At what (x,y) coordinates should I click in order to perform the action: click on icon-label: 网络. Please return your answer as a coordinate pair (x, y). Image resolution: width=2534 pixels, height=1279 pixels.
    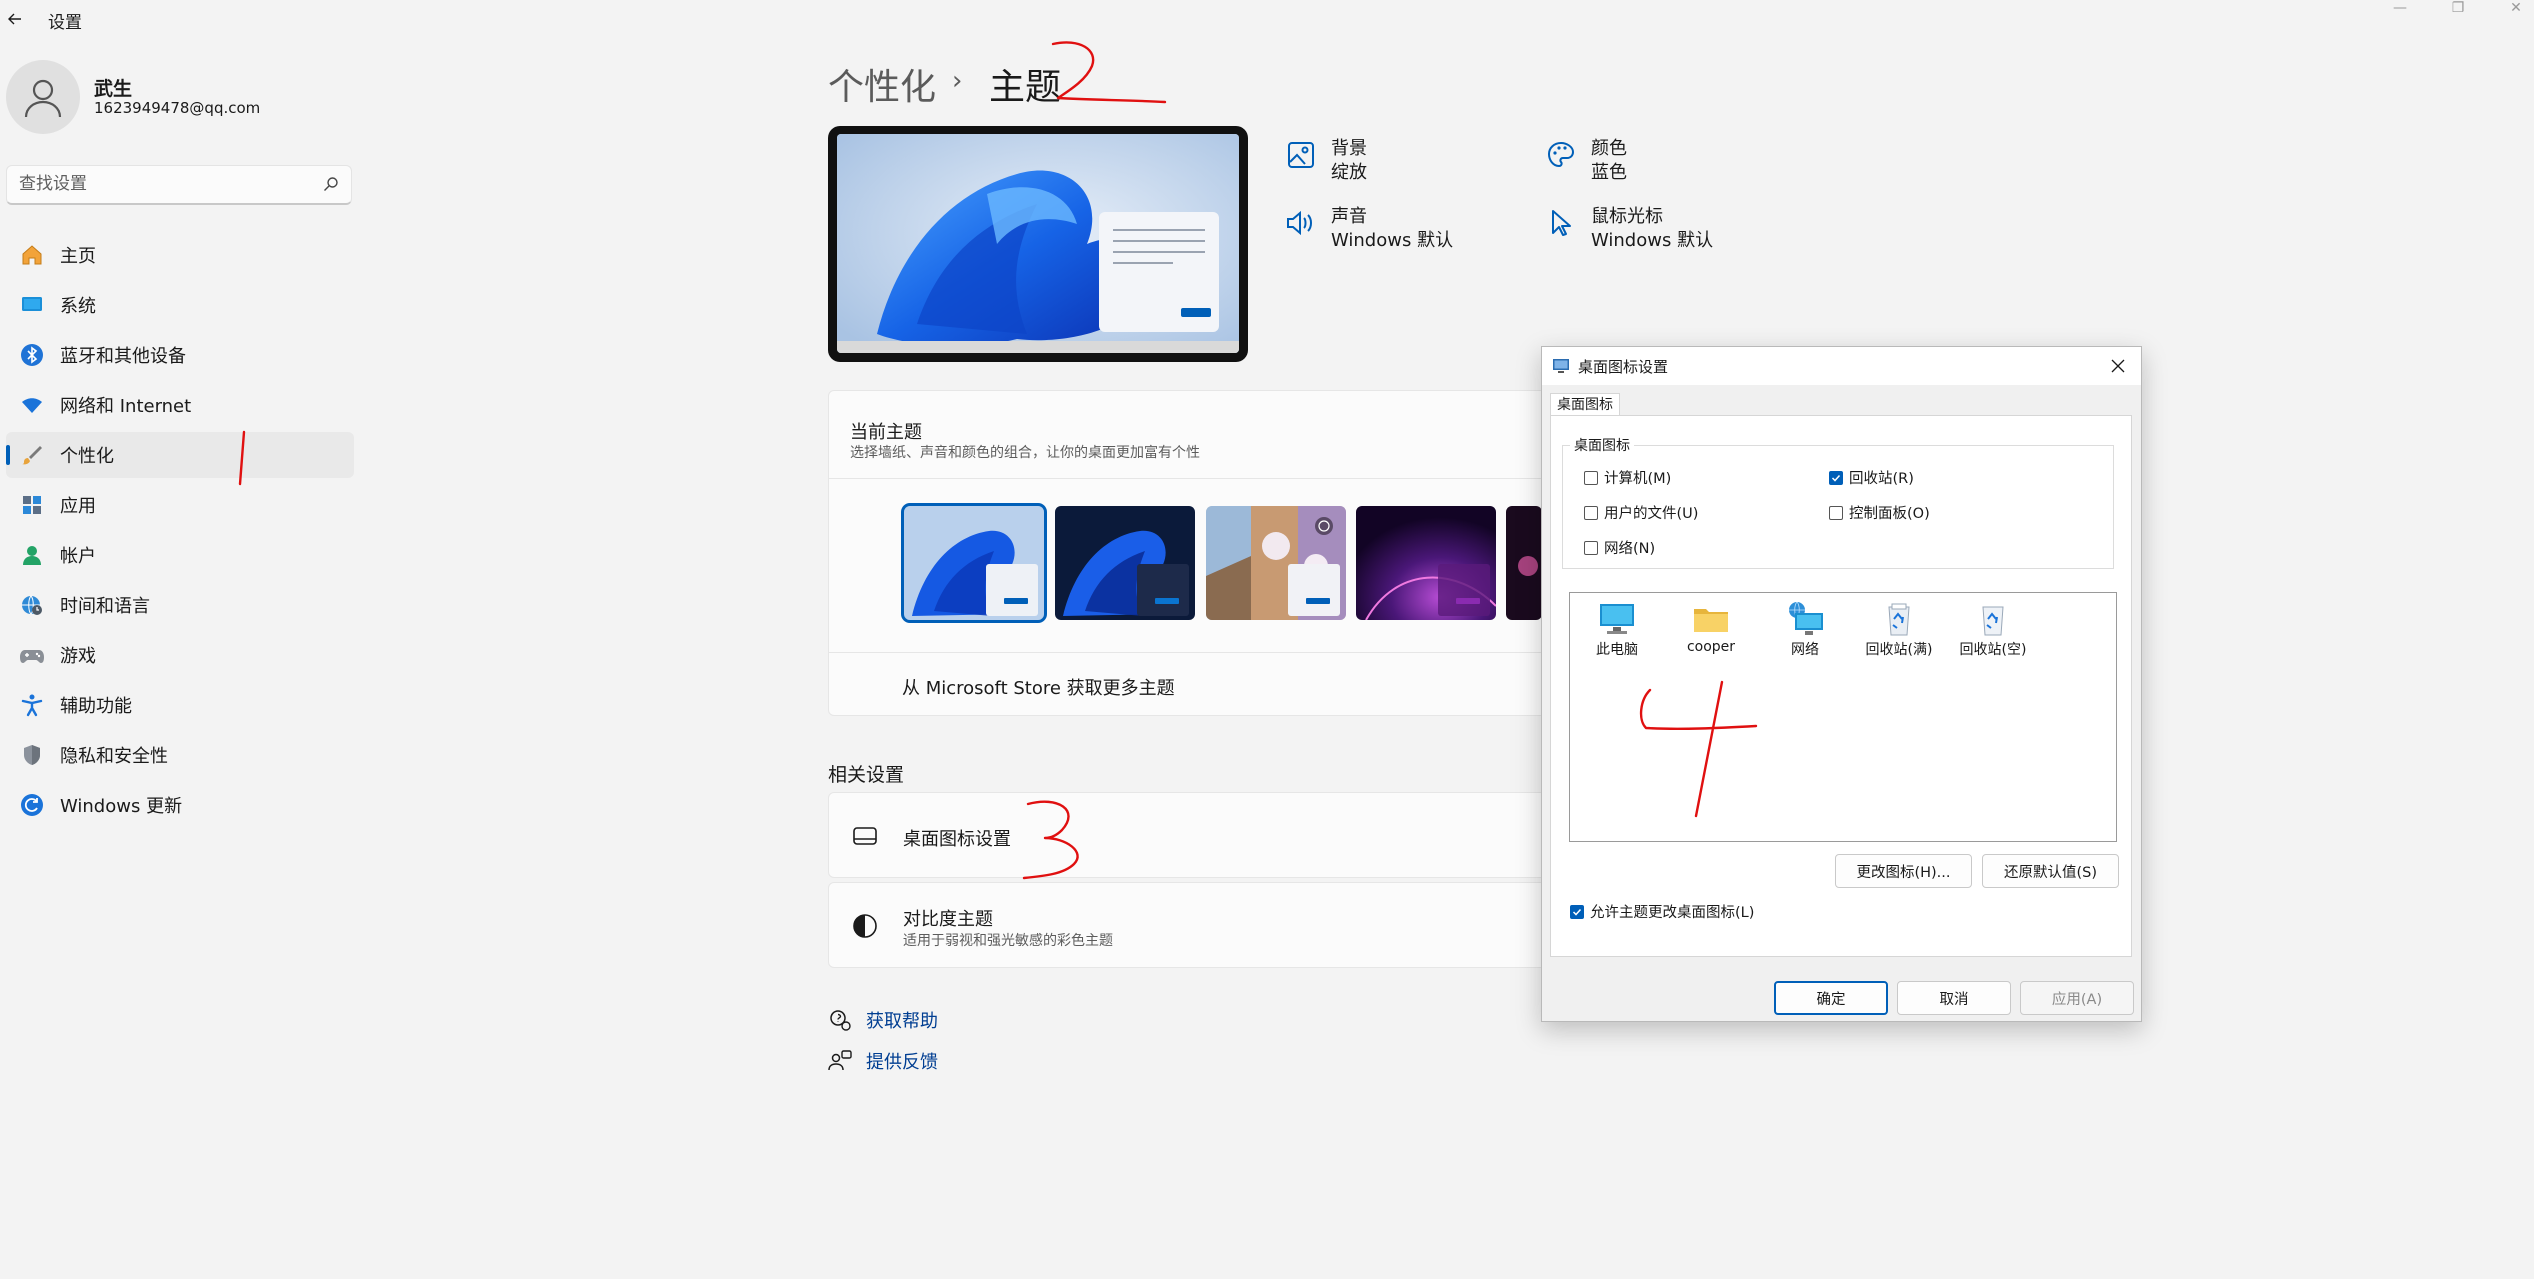
    Looking at the image, I should click on (1805, 650).